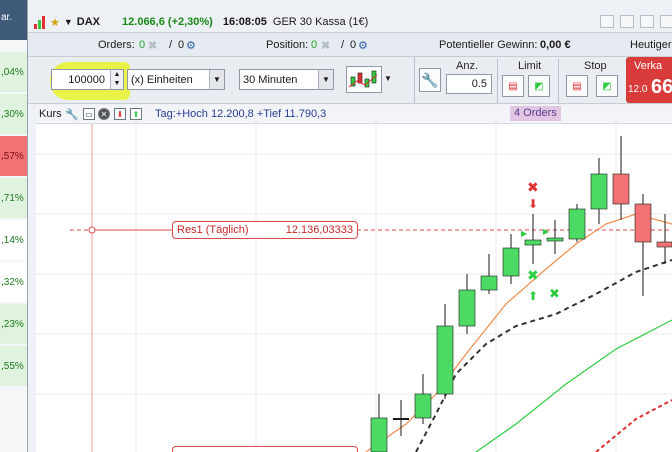 The height and width of the screenshot is (452, 672). I want to click on stop-label: Stop, so click(595, 66).